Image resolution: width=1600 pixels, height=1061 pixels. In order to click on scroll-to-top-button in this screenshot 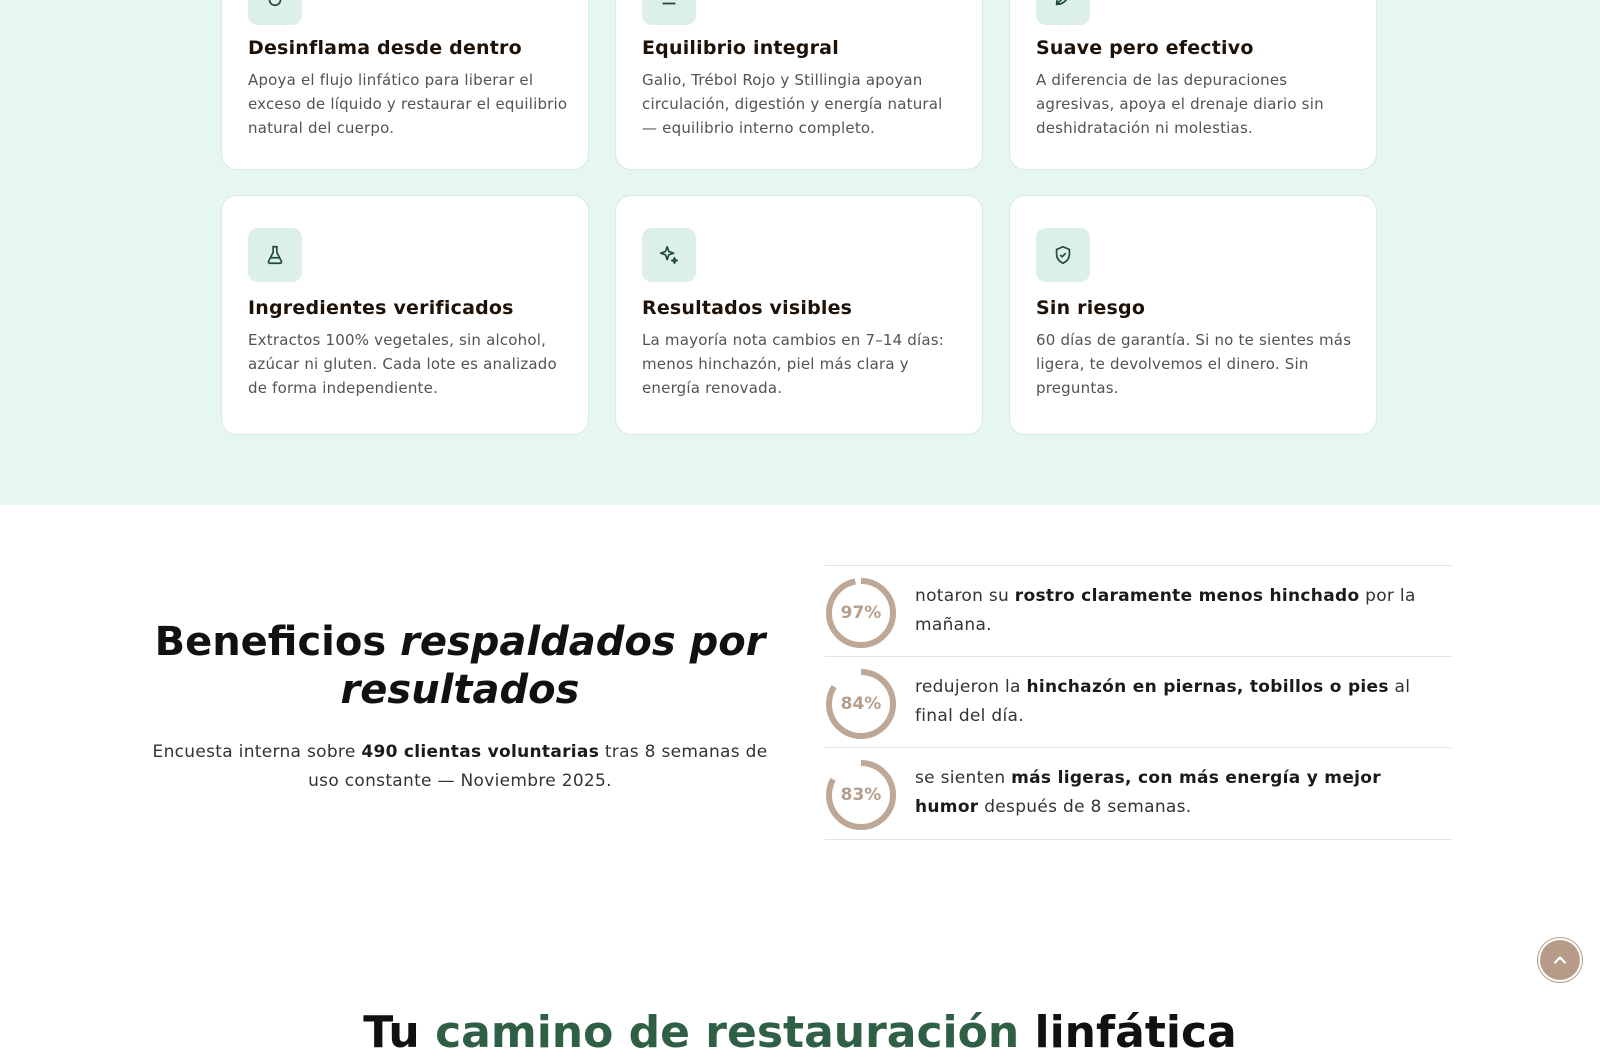, I will do `click(1560, 960)`.